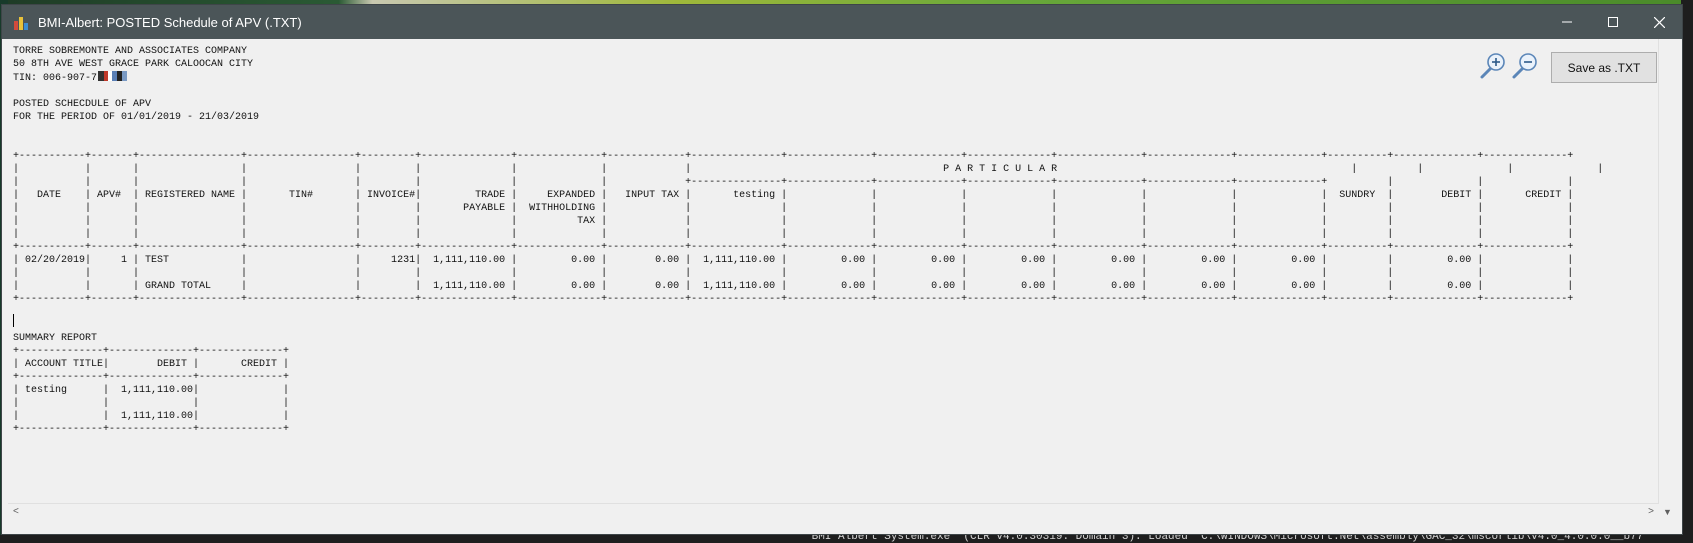 This screenshot has width=1693, height=543. What do you see at coordinates (22, 22) in the screenshot?
I see `app-icon` at bounding box center [22, 22].